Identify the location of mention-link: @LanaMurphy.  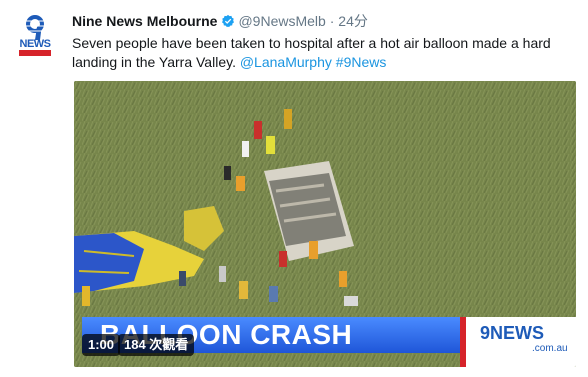
(286, 62).